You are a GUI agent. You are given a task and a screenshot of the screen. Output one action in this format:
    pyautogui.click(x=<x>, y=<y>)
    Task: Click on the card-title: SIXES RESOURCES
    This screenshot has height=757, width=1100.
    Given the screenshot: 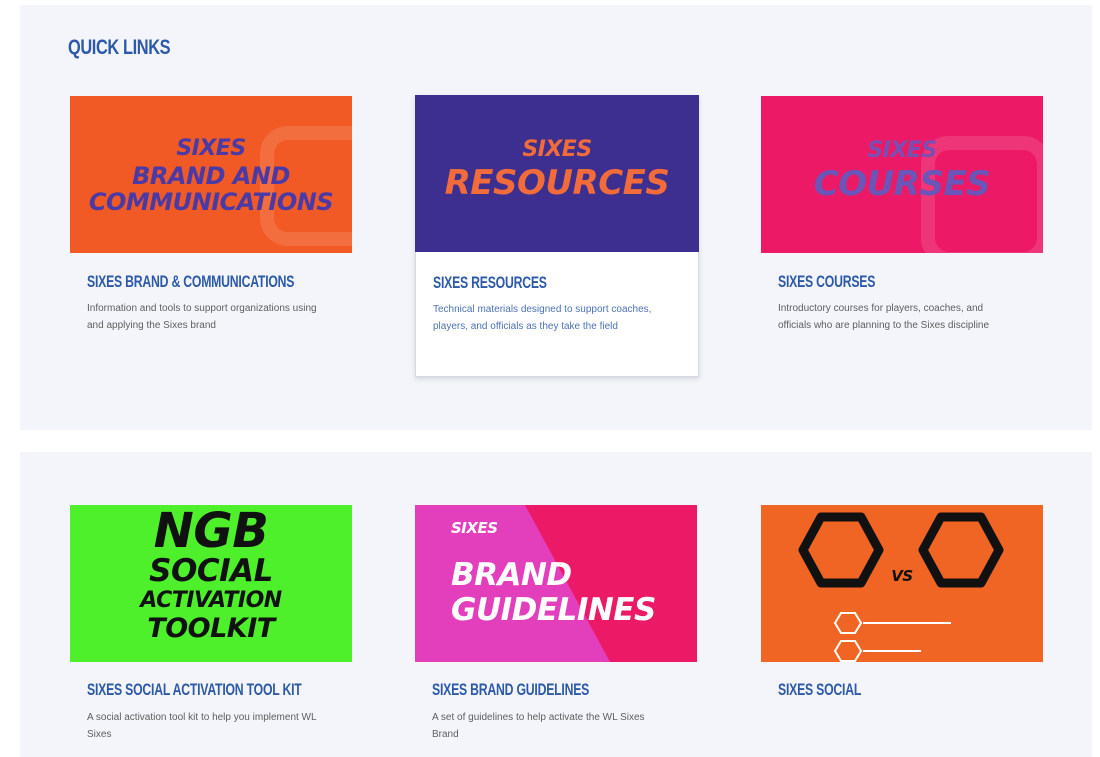 What is the action you would take?
    pyautogui.click(x=490, y=283)
    